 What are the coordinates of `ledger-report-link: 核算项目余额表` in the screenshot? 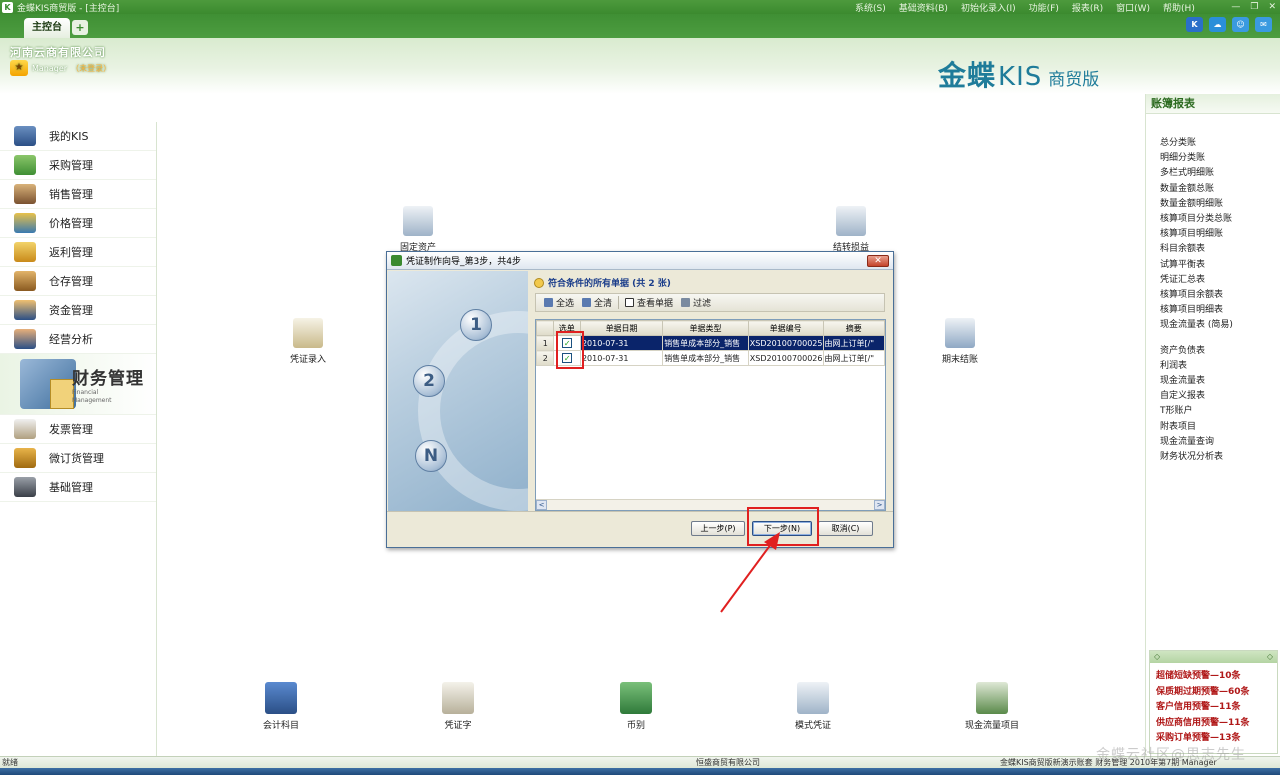 It's located at (1220, 295).